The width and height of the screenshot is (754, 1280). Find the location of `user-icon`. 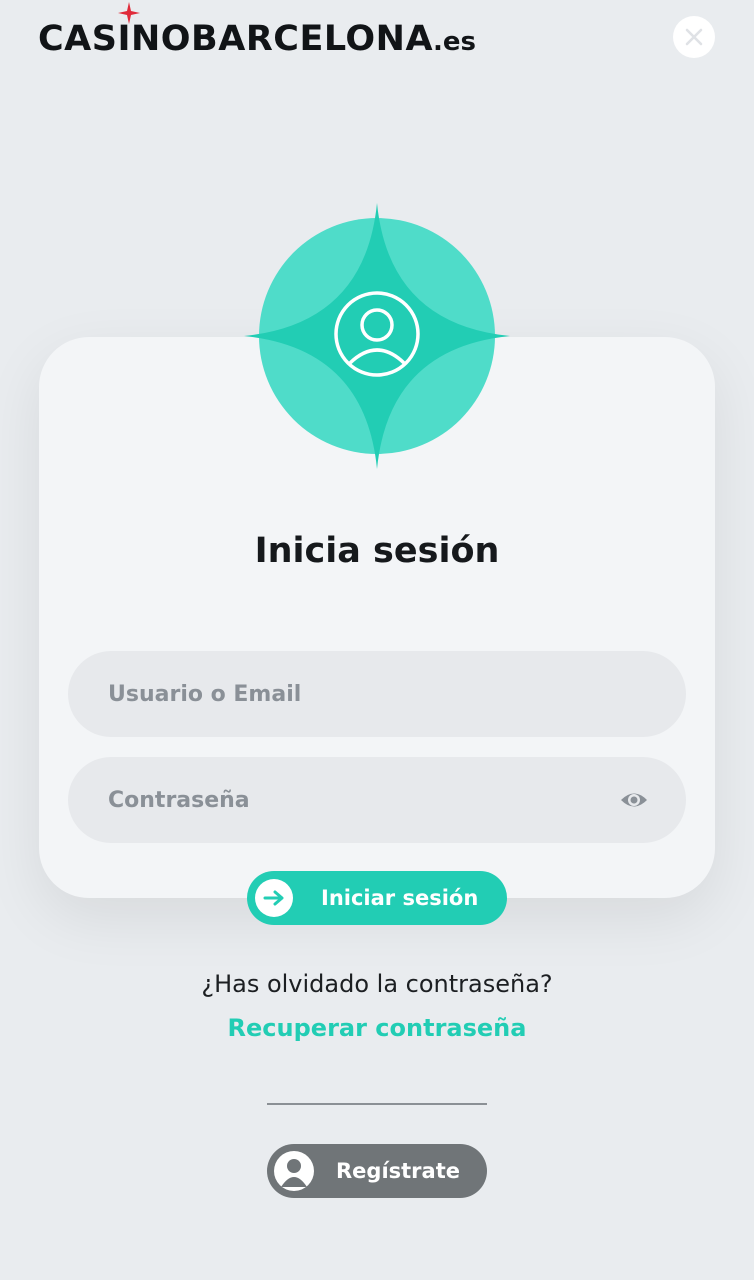

user-icon is located at coordinates (294, 1171).